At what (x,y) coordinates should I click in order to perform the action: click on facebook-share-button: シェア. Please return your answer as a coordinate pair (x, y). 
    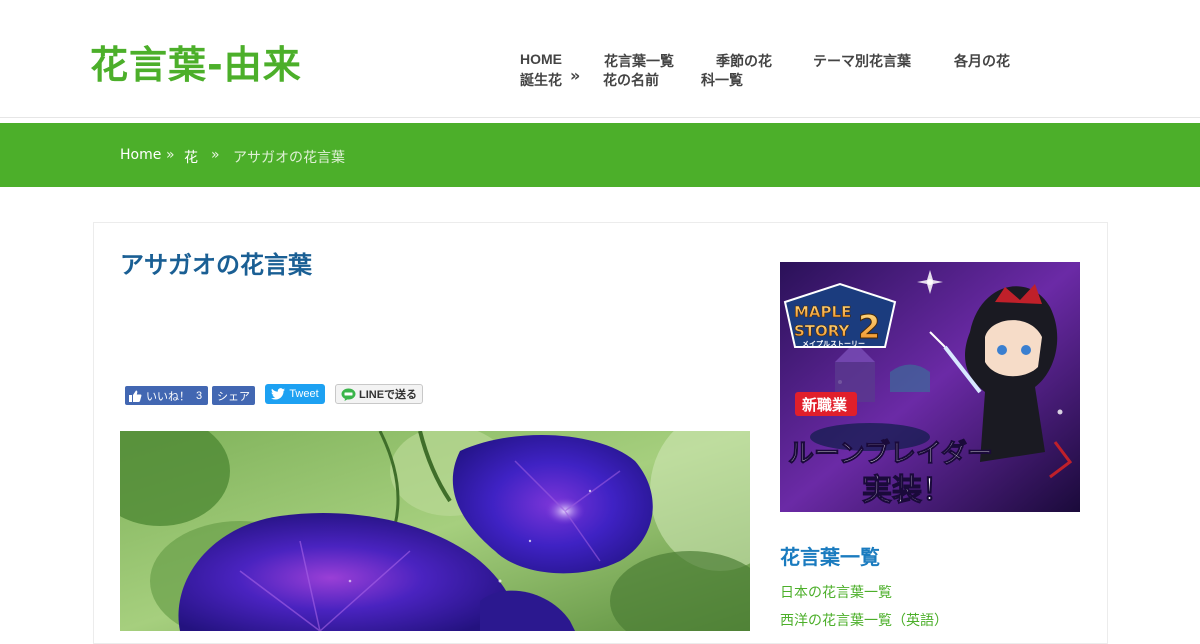
    Looking at the image, I should click on (233, 395).